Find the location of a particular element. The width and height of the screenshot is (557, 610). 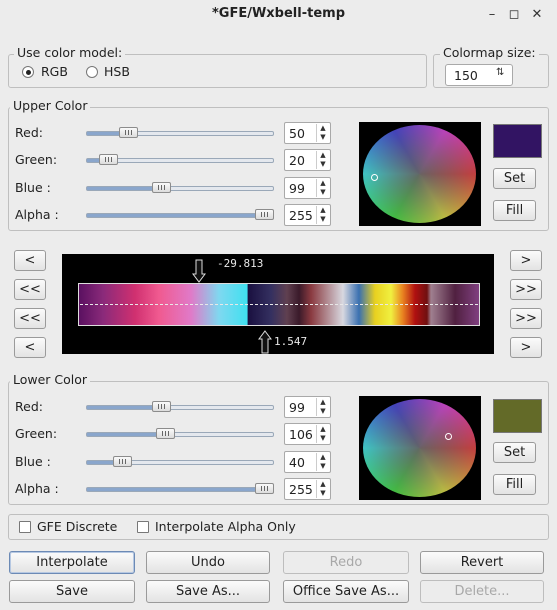

gfe-discrete-label: GFE Discrete is located at coordinates (77, 527).